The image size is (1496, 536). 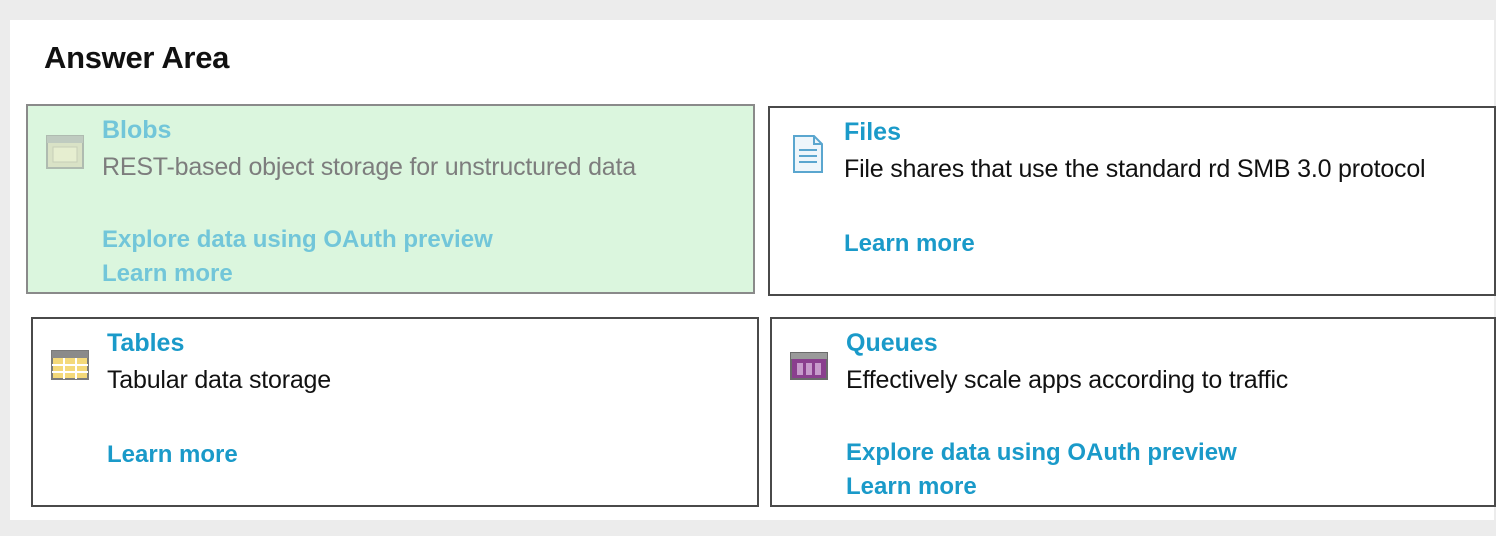 I want to click on card-title: Files, so click(x=872, y=132).